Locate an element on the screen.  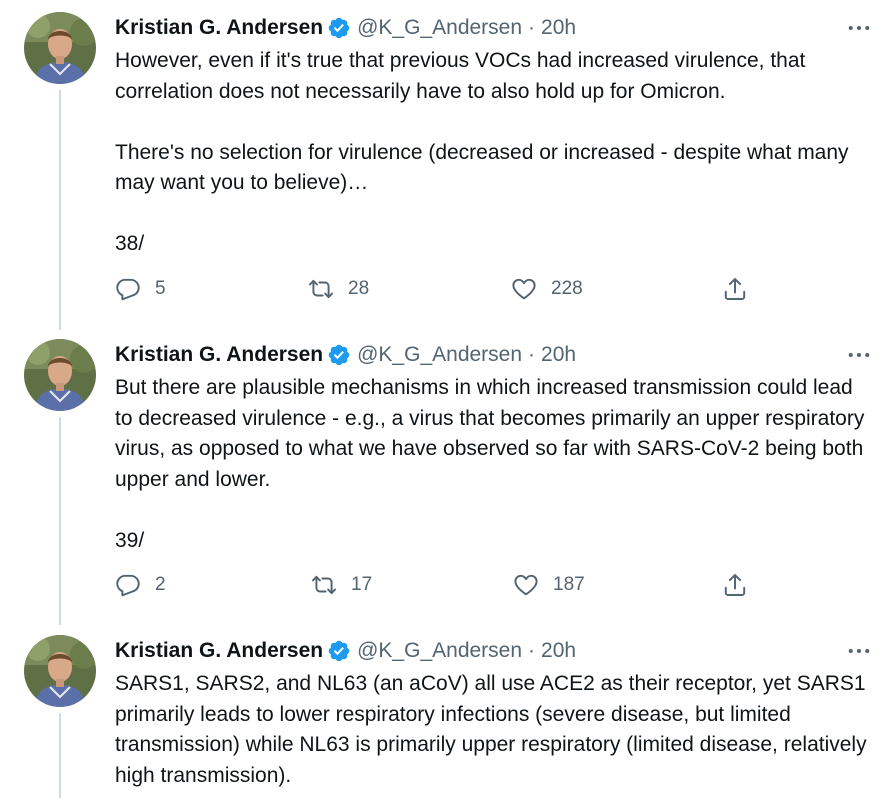
retweet-button: 28 is located at coordinates (338, 289).